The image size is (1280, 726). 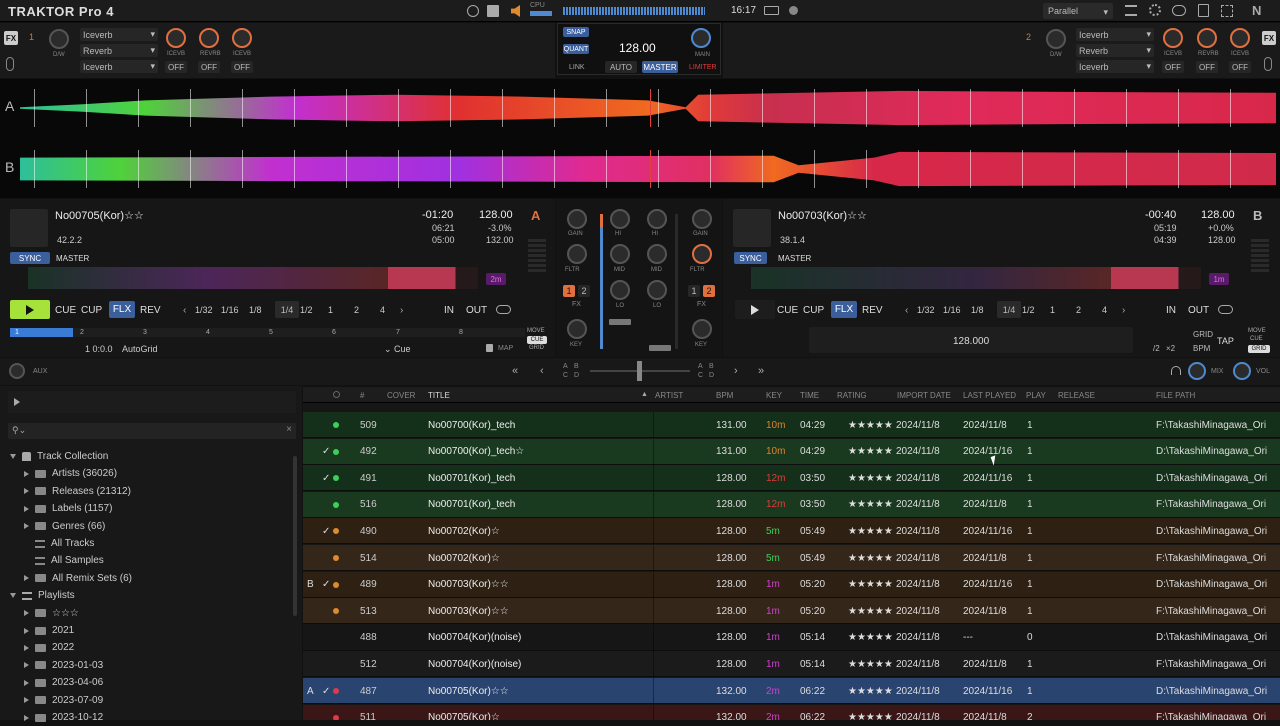 What do you see at coordinates (1104, 310) in the screenshot?
I see `loop-size-button: 4` at bounding box center [1104, 310].